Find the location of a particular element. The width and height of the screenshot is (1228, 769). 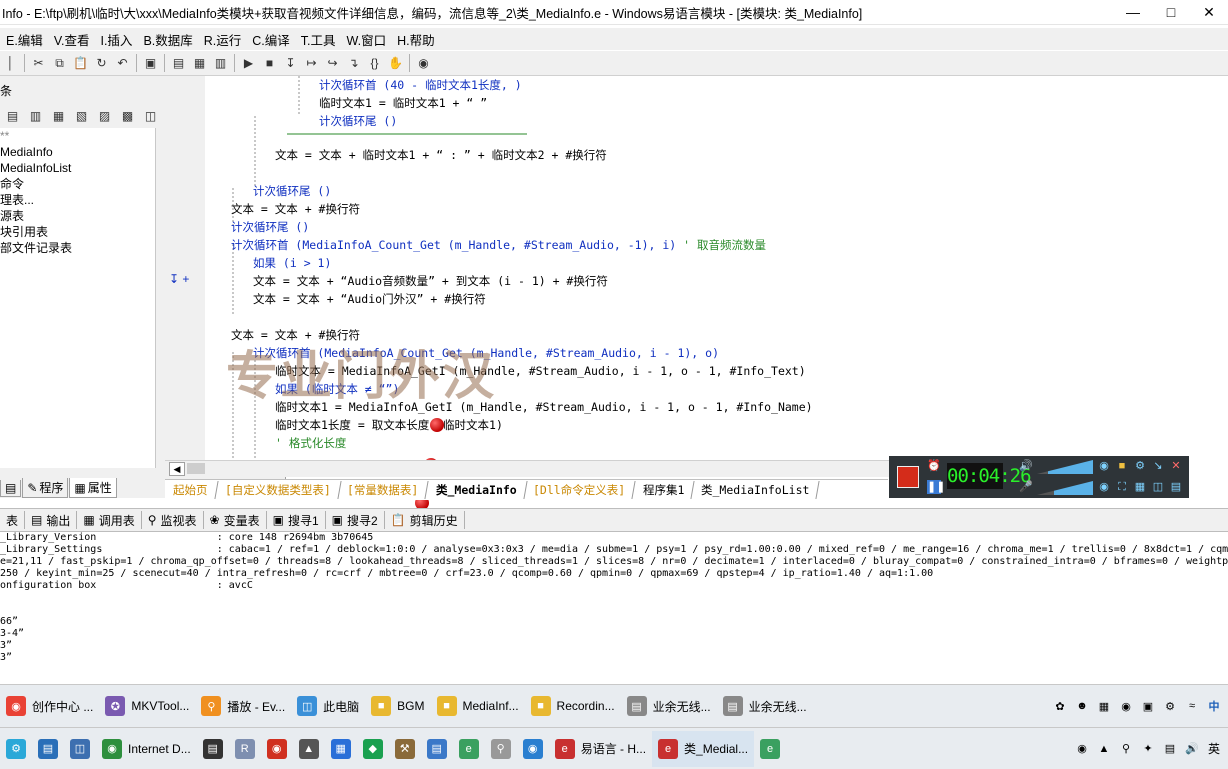

task-tools: ⚒ is located at coordinates (405, 749).